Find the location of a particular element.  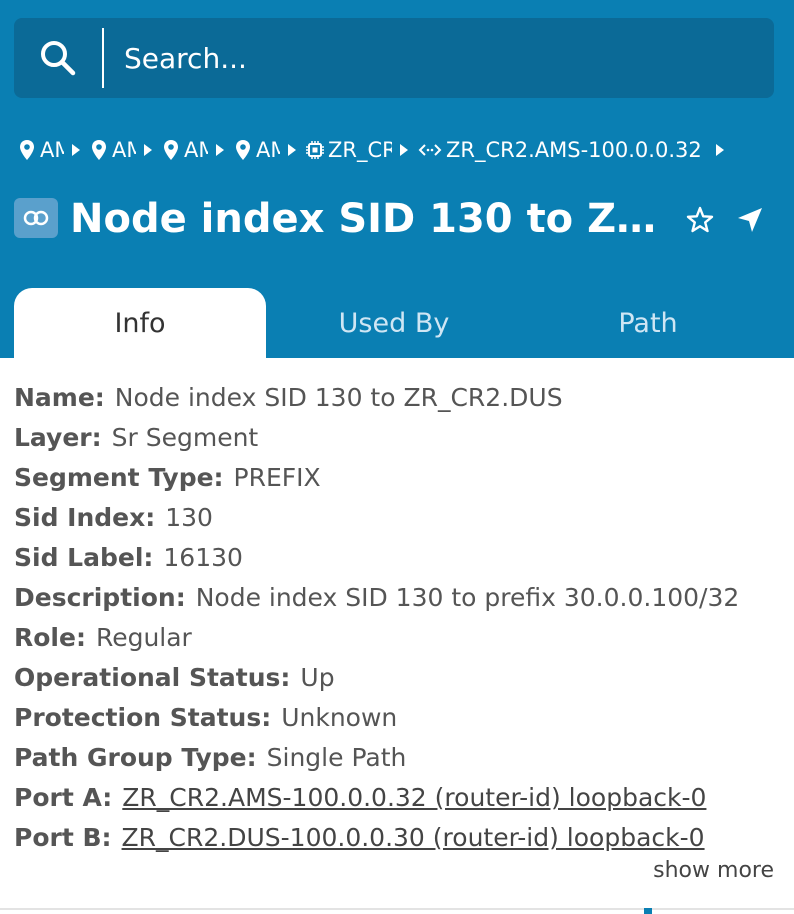

info-row-layer: Layer: Sr Segment is located at coordinates (394, 438).